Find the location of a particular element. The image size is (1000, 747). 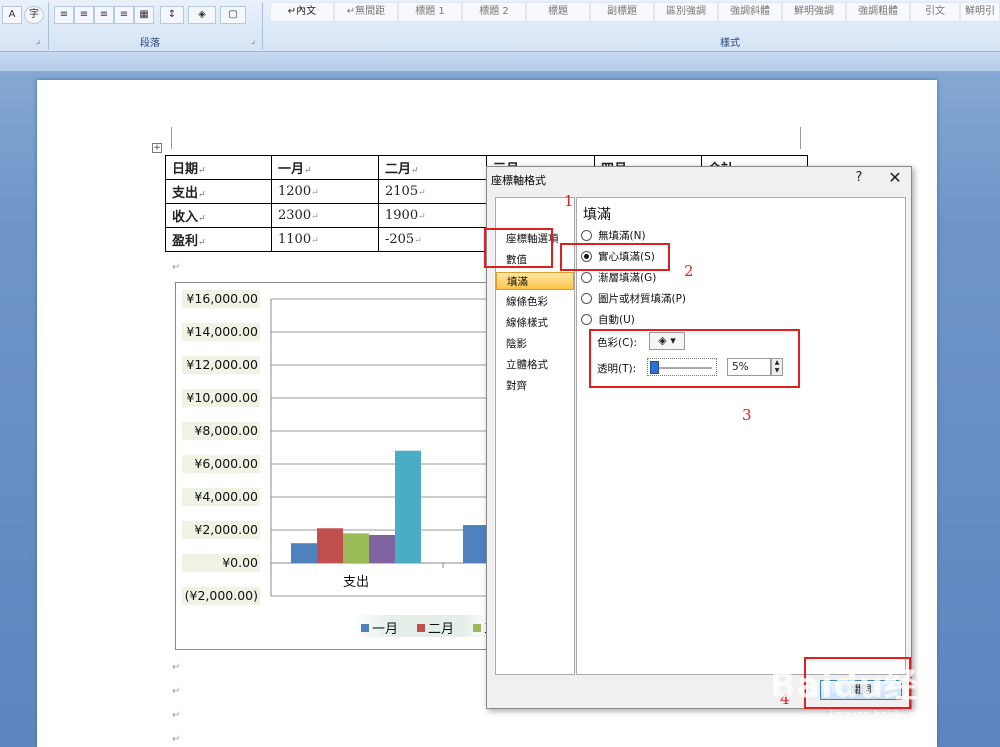

align-left-icon: ≡ is located at coordinates (64, 15).